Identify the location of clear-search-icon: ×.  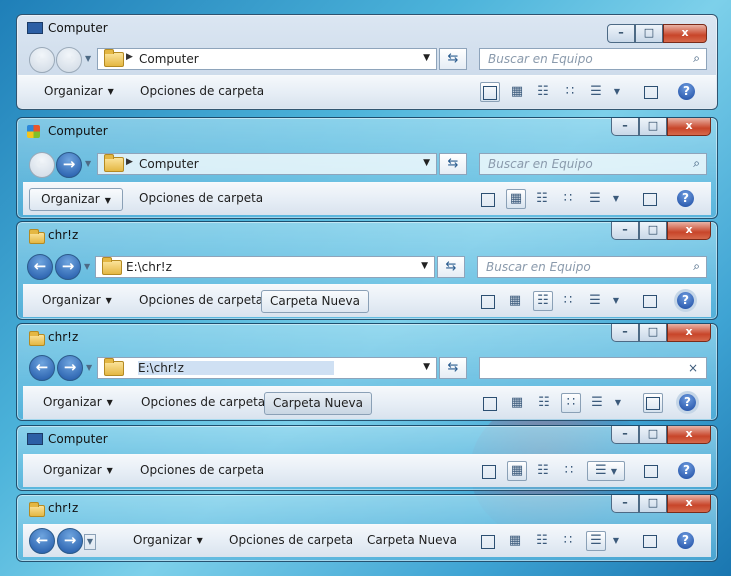
(693, 368).